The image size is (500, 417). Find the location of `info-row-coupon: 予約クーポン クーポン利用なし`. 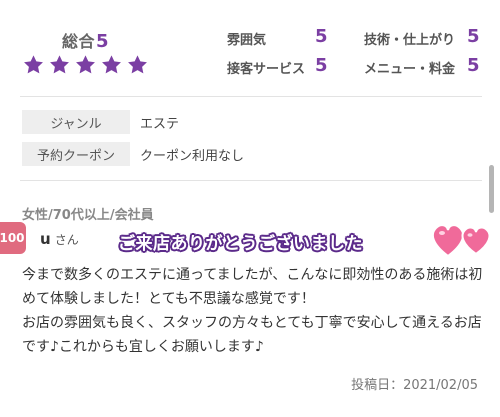

info-row-coupon: 予約クーポン クーポン利用なし is located at coordinates (133, 154).